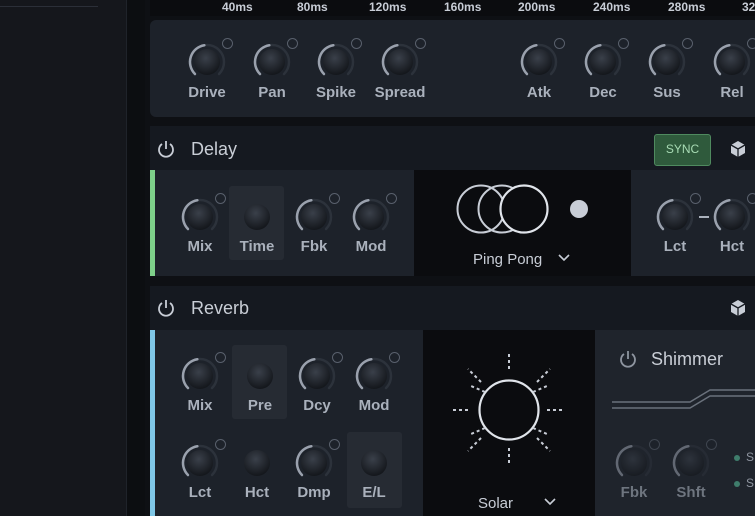  I want to click on release-knob, so click(733, 60).